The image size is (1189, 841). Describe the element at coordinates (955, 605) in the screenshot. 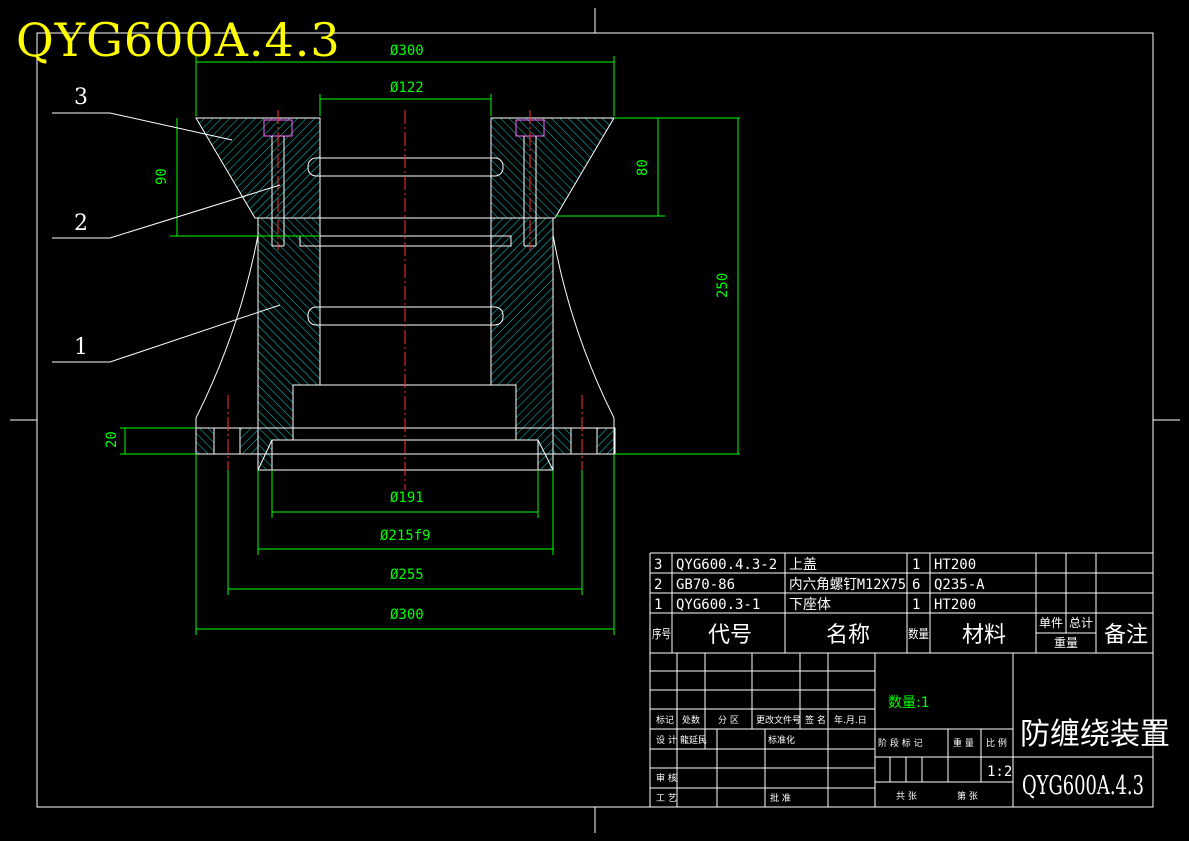

I see `bom-row-1-material: HT200` at that location.